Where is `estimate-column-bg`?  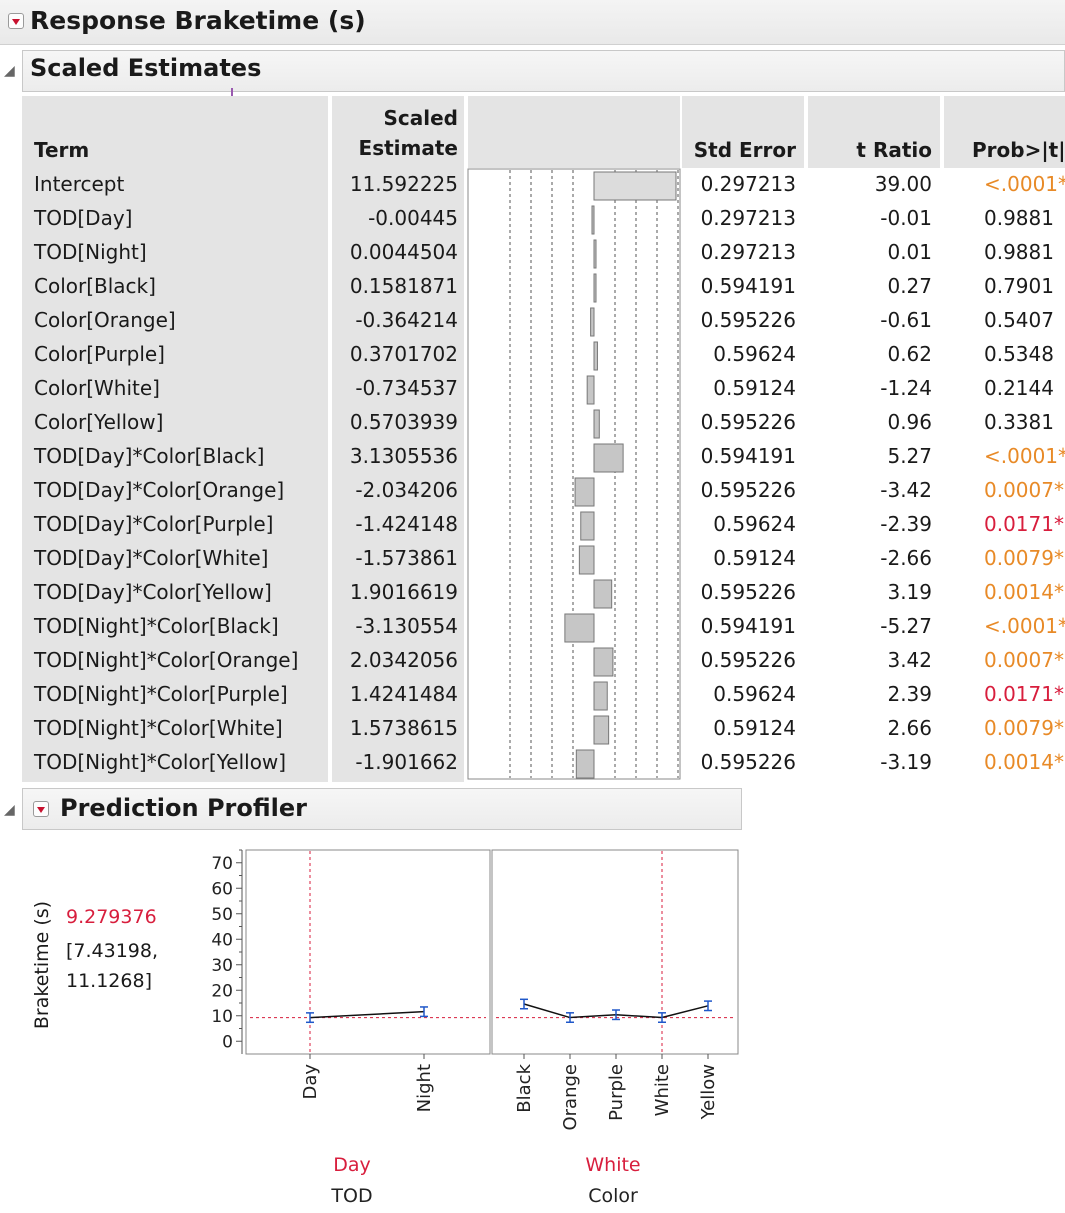 estimate-column-bg is located at coordinates (398, 439).